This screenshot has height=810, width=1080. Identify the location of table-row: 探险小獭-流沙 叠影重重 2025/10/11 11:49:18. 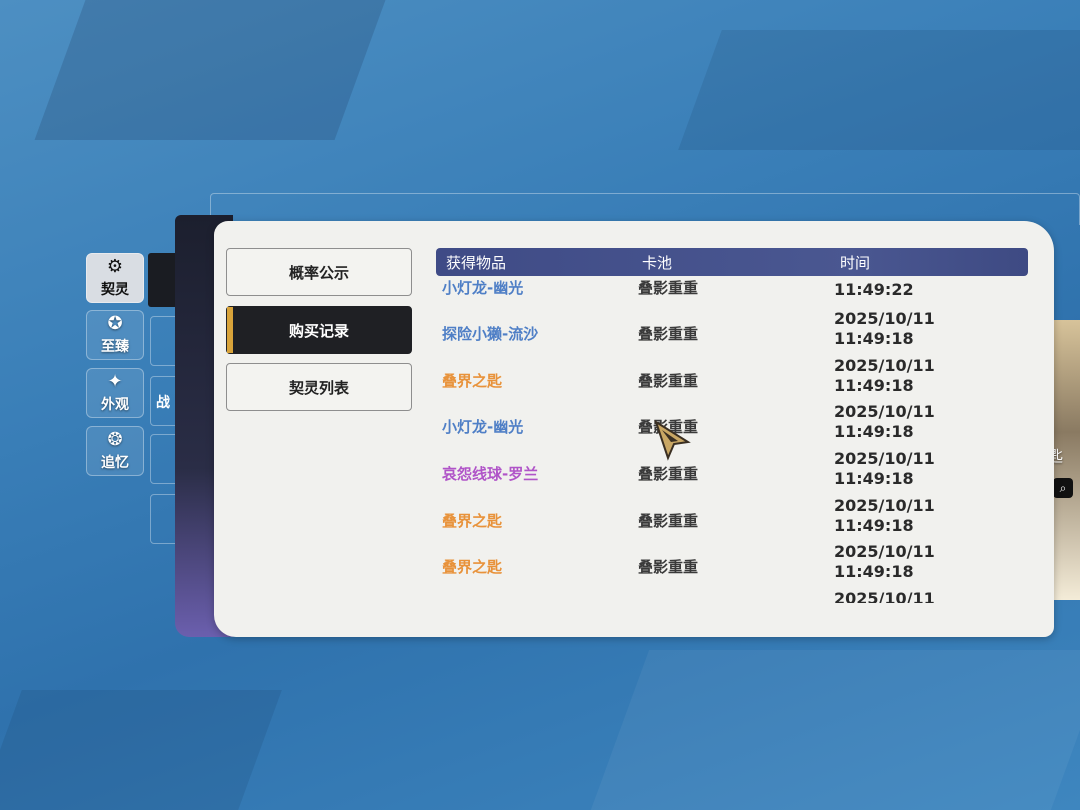
(732, 332).